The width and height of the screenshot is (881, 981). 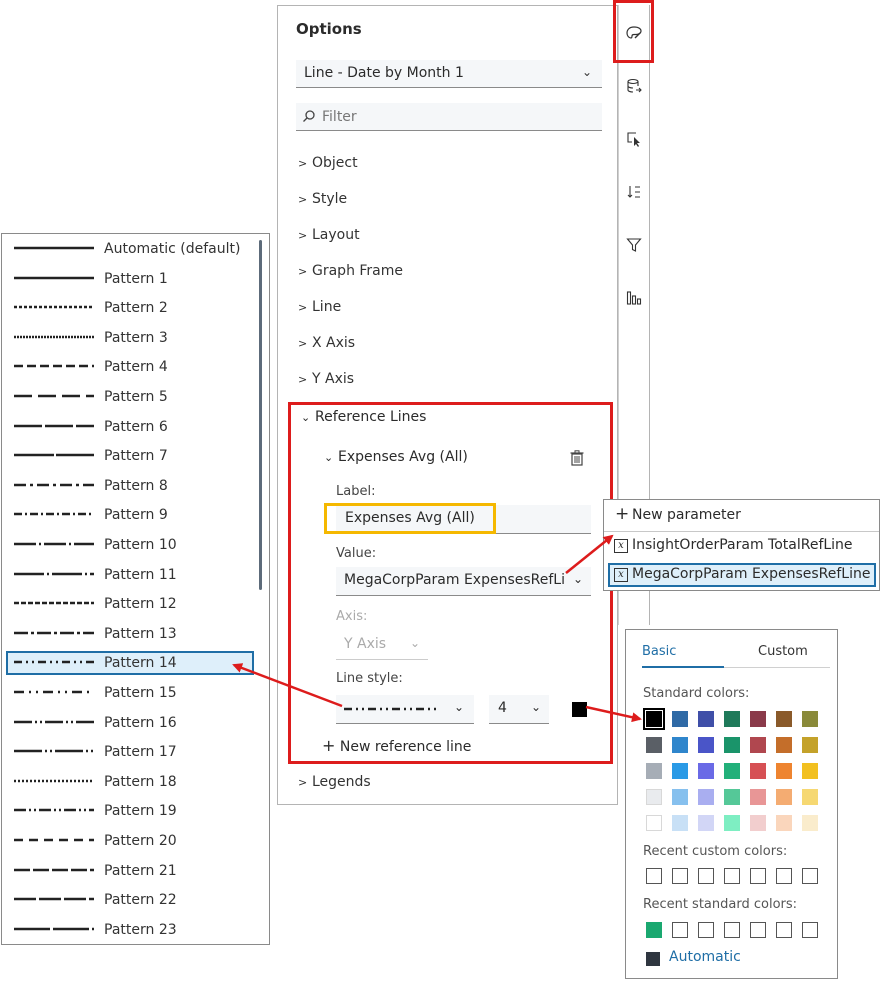 What do you see at coordinates (130, 486) in the screenshot?
I see `pattern-option: Pattern 8` at bounding box center [130, 486].